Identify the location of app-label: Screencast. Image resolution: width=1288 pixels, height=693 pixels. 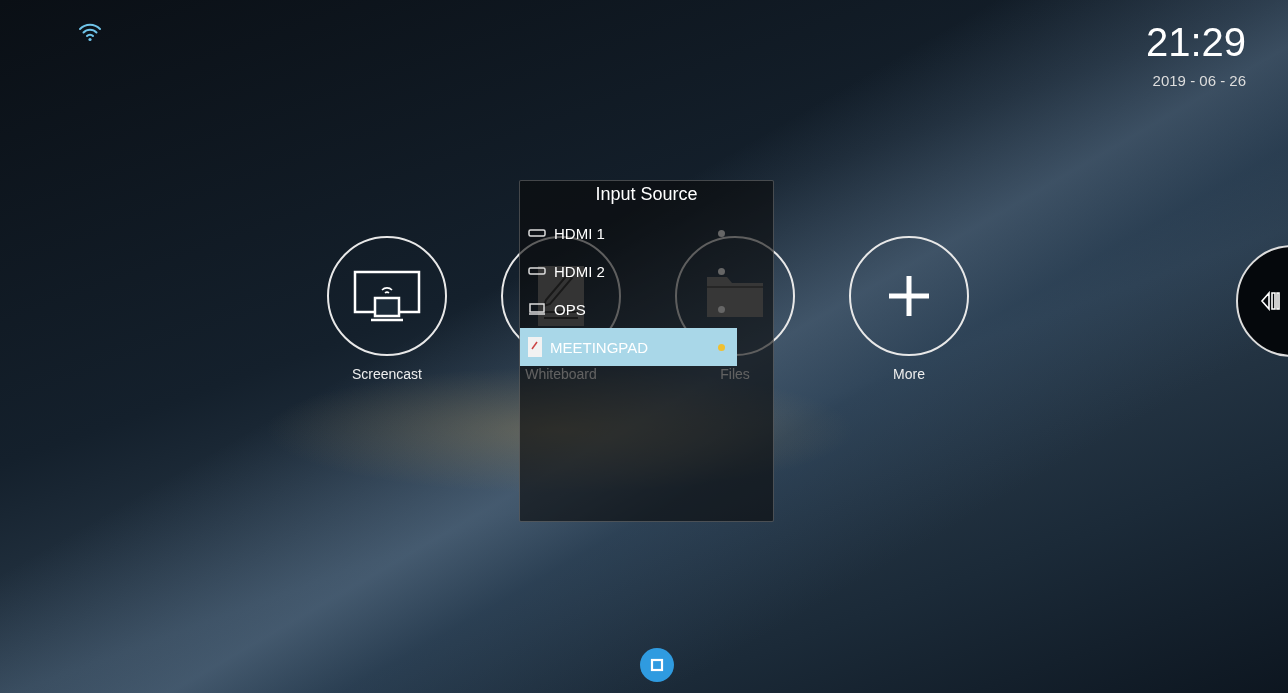
(386, 374).